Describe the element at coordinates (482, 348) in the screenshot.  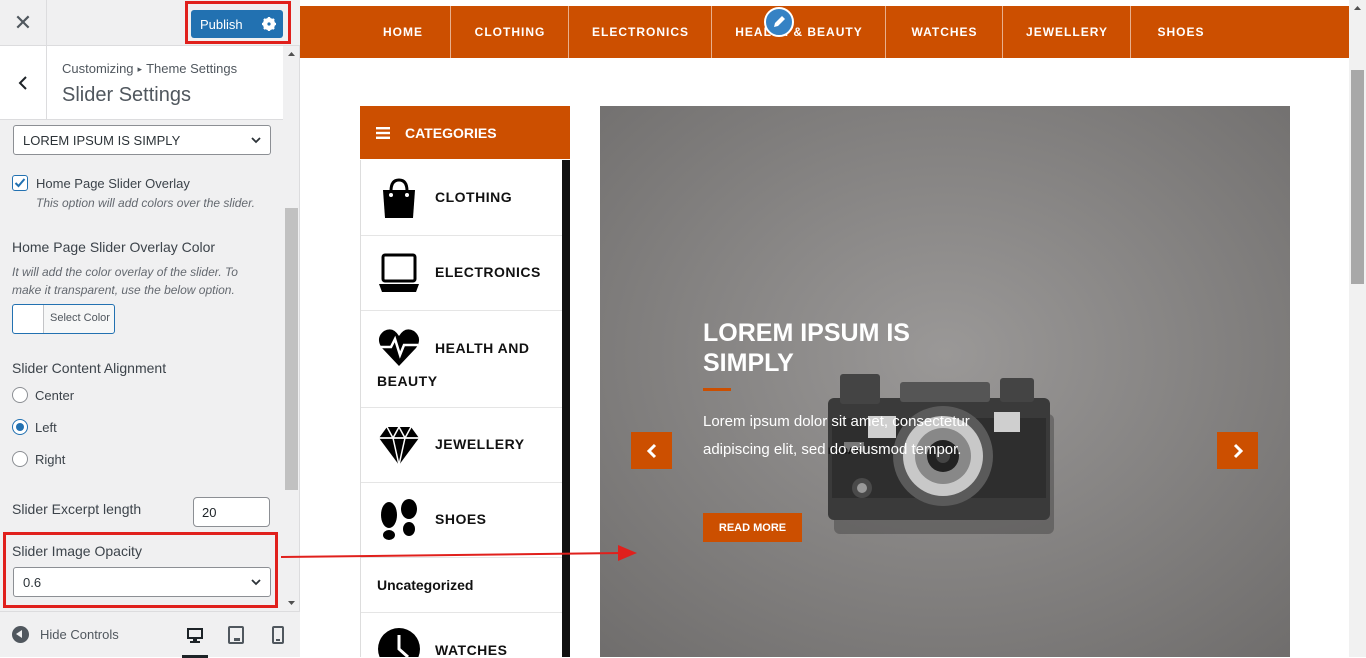
I see `category-label: HEALTH AND` at that location.